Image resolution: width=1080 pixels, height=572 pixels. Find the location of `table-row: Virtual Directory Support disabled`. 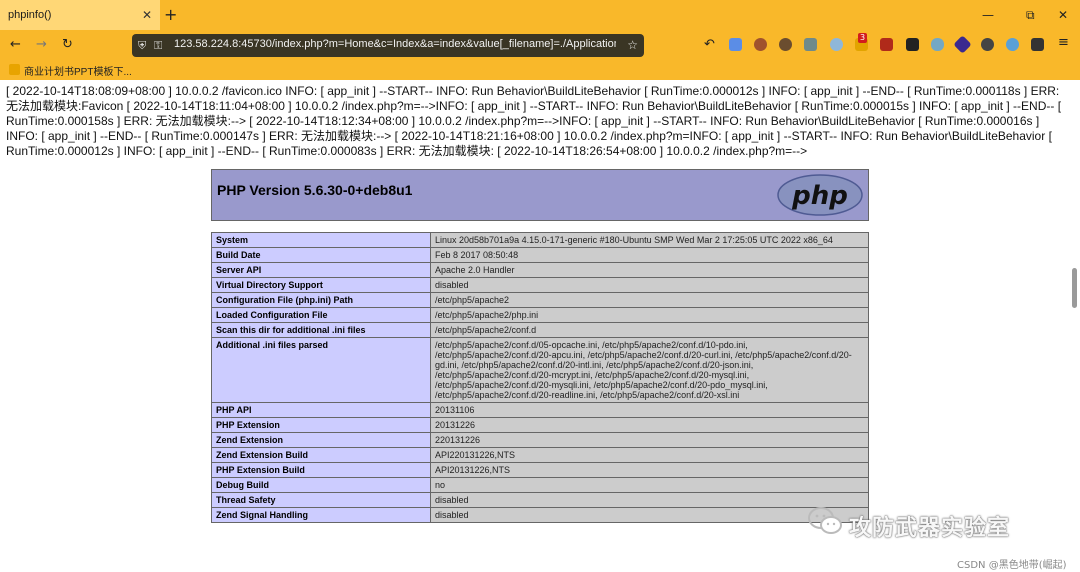

table-row: Virtual Directory Support disabled is located at coordinates (540, 285).